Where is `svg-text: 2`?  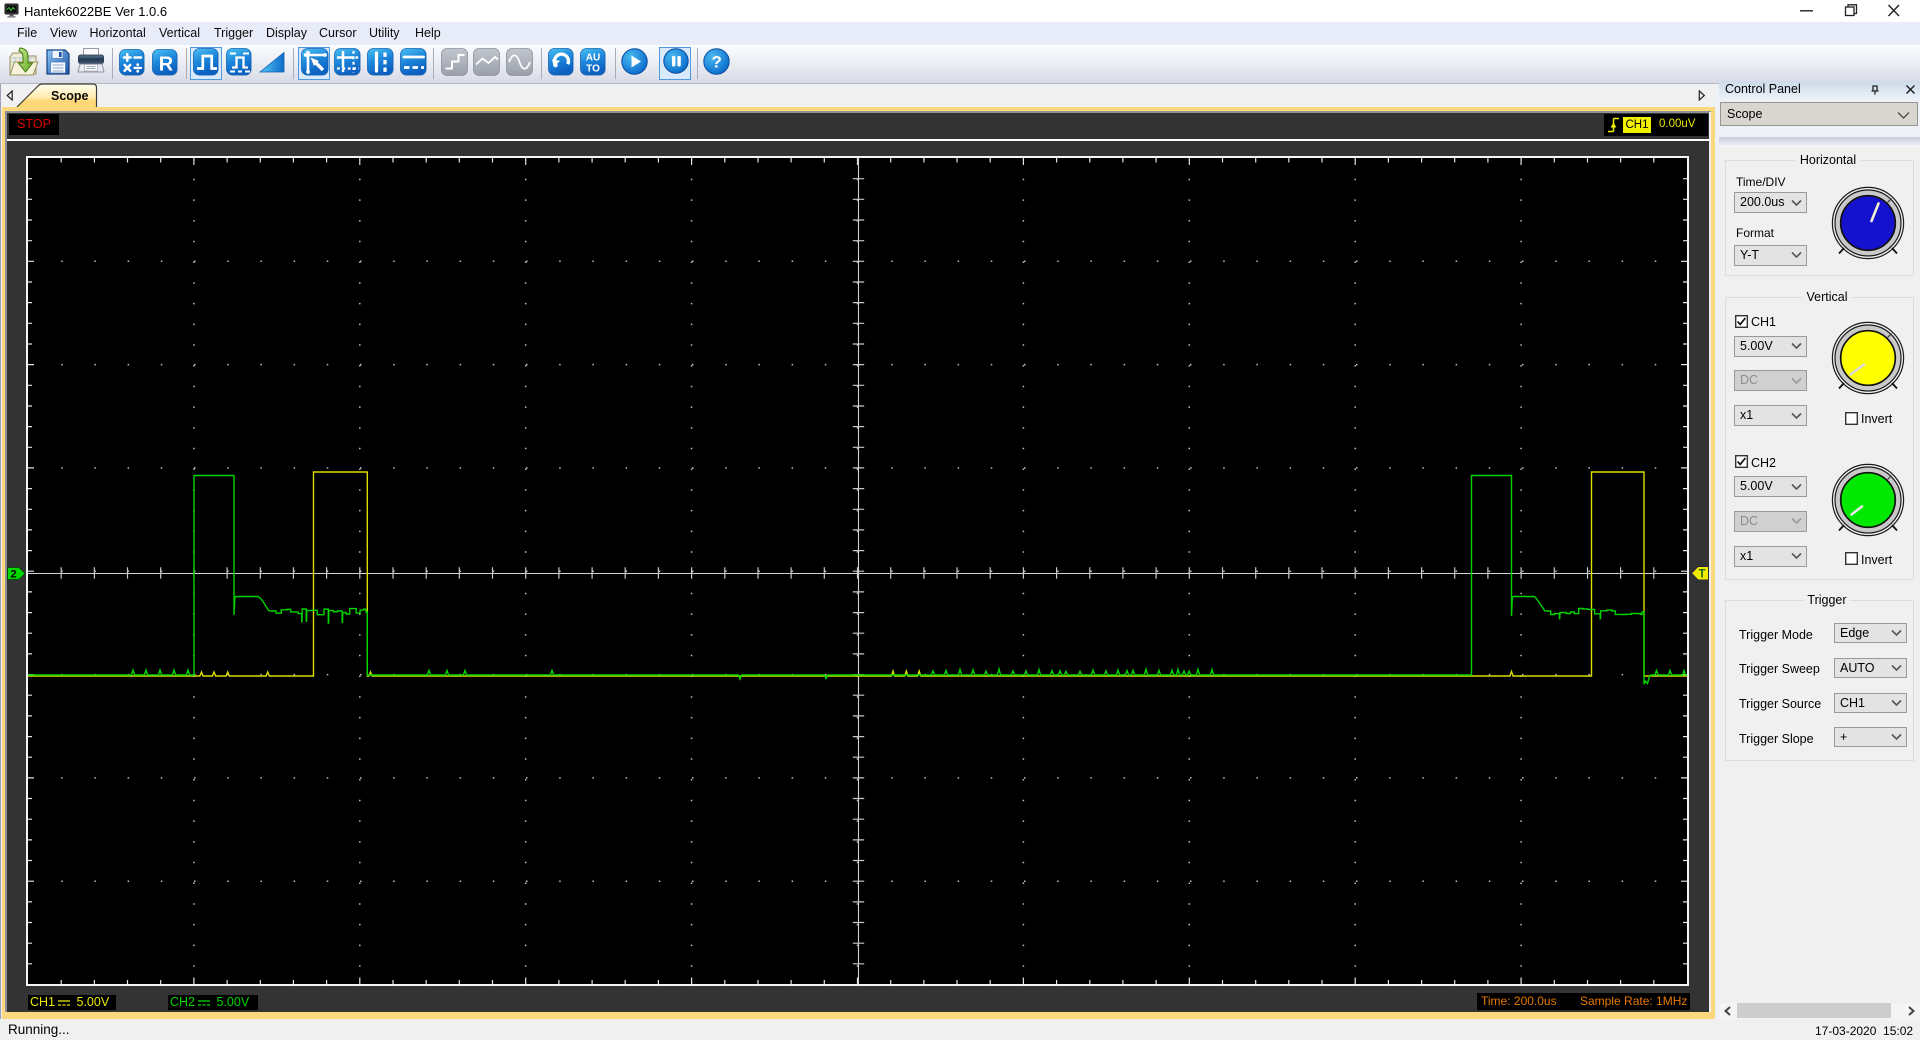
svg-text: 2 is located at coordinates (13, 574).